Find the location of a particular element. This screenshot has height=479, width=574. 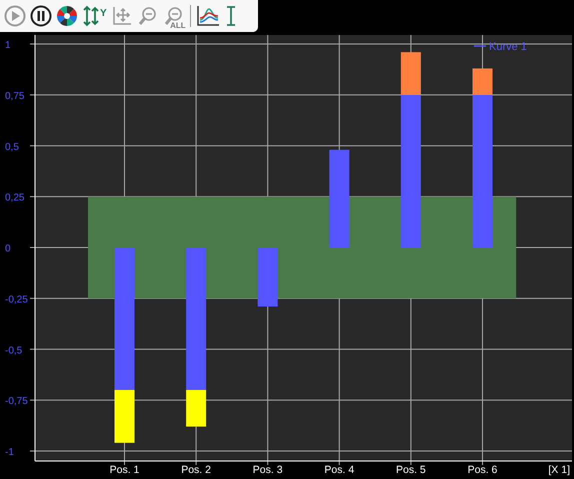

x-tick-label: Pos. 2 is located at coordinates (196, 470).